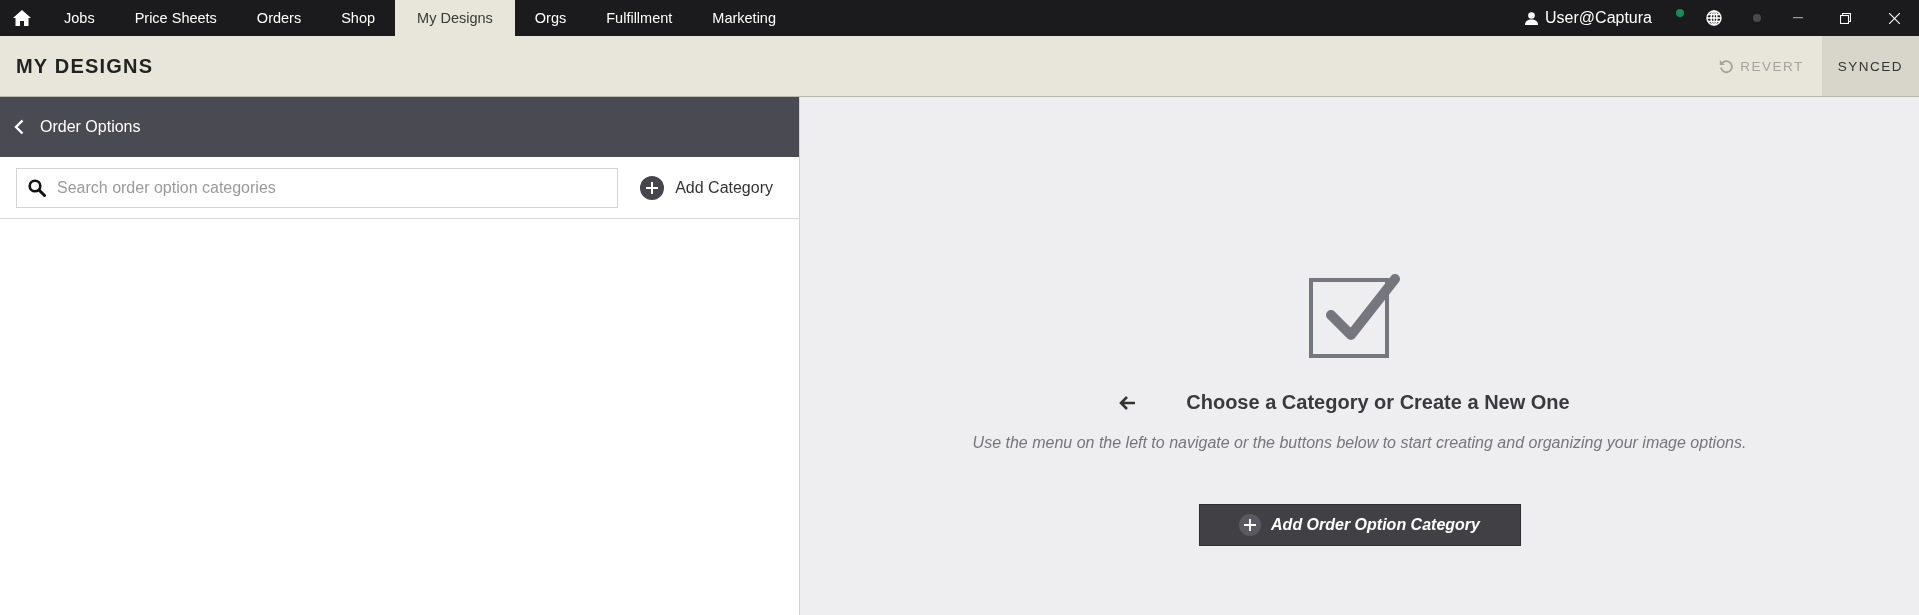  I want to click on nav-tab: Jobs, so click(79, 18).